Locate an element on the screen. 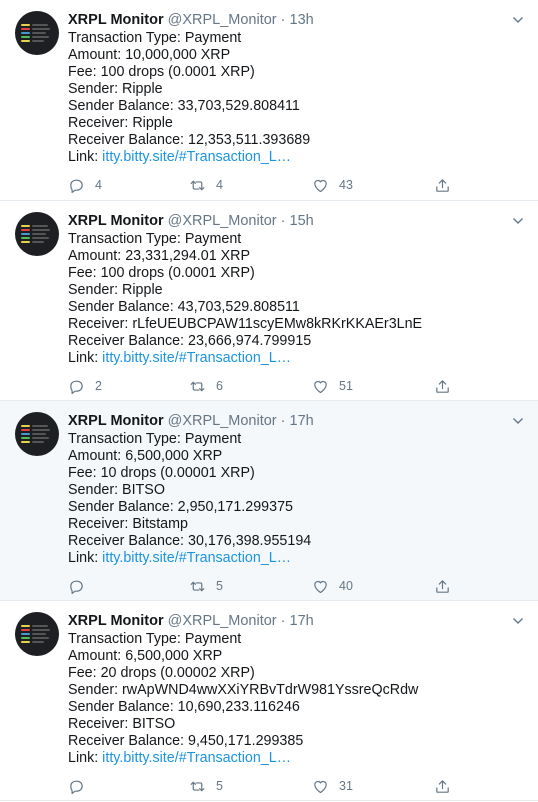 The image size is (538, 802). like-button: 51 is located at coordinates (332, 386).